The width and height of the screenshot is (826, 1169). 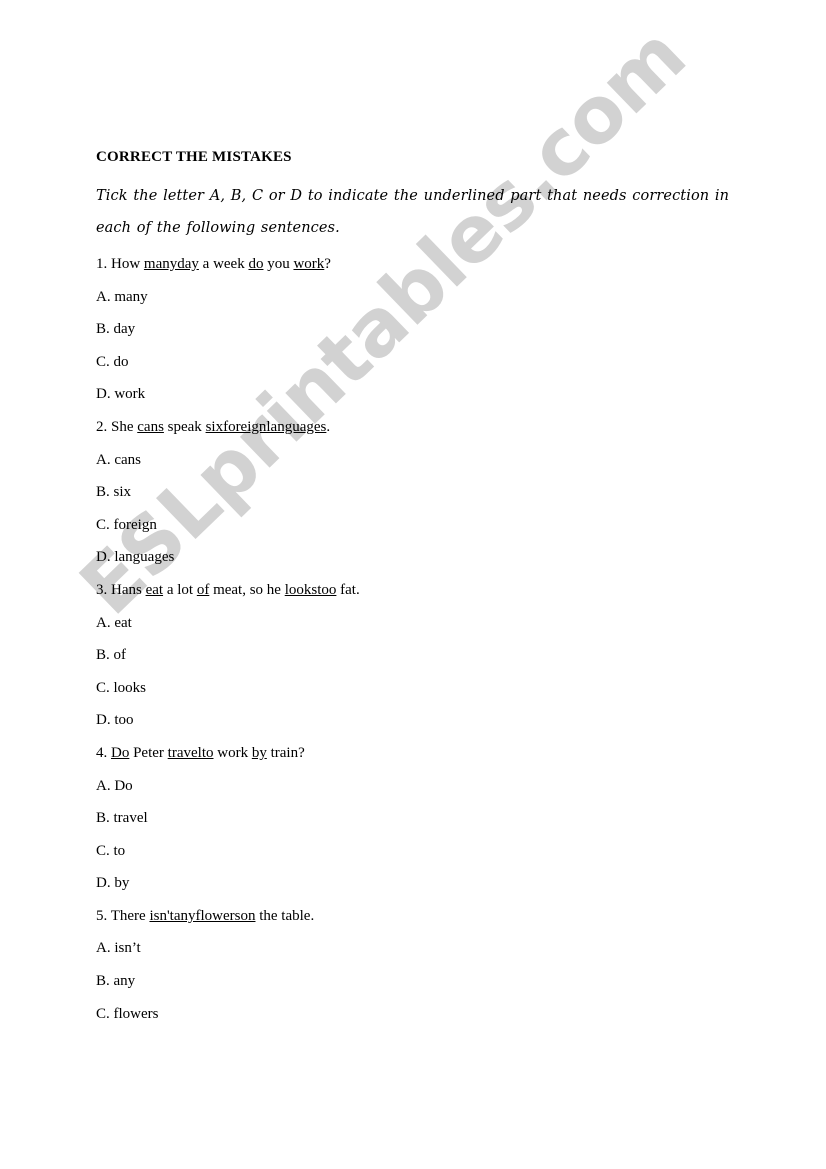 I want to click on prompt-segment: the table., so click(x=285, y=915).